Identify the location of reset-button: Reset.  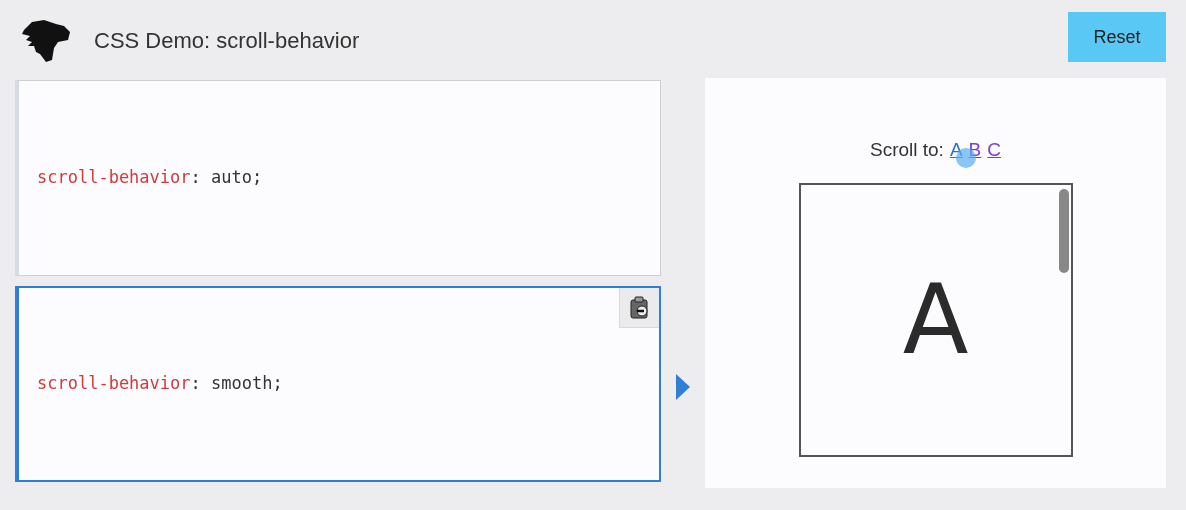
(1117, 37).